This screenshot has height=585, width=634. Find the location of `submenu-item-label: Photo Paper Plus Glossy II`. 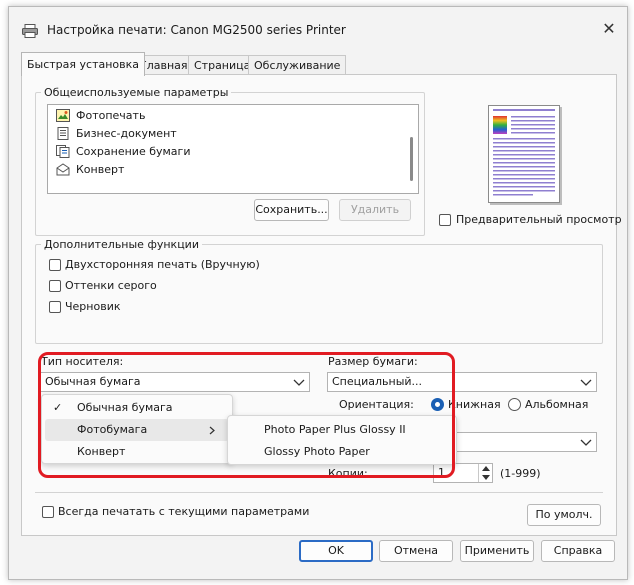

submenu-item-label: Photo Paper Plus Glossy II is located at coordinates (335, 429).